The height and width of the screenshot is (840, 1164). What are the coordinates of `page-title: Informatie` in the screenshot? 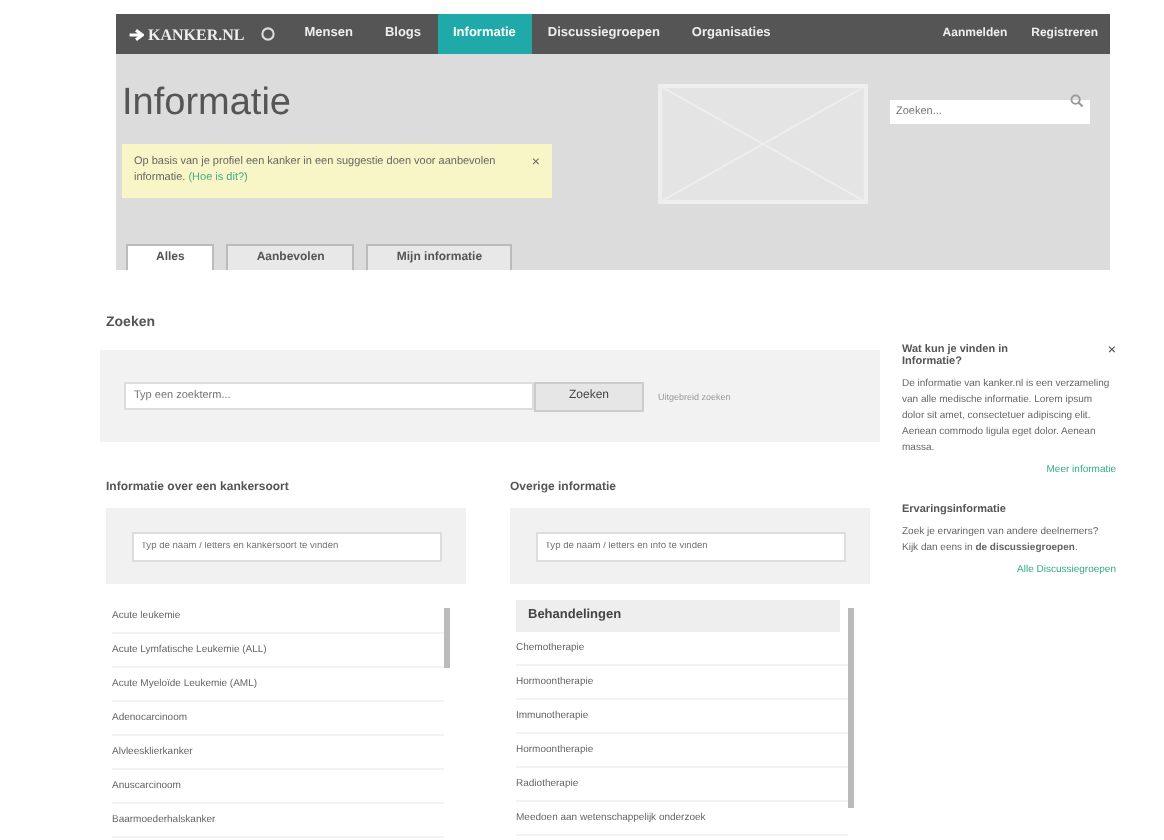 It's located at (207, 104).